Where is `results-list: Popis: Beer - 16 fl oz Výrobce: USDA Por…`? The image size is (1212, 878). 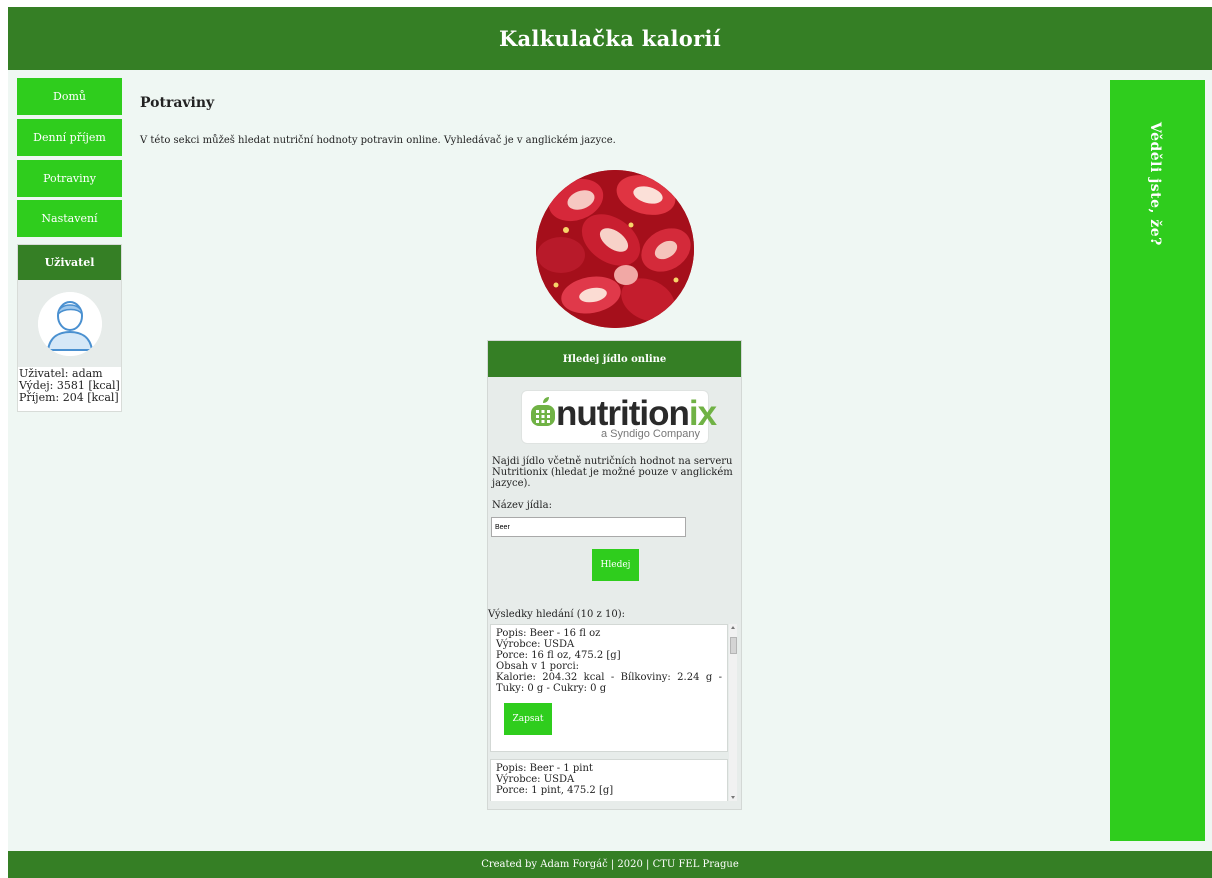
results-list: Popis: Beer - 16 fl oz Výrobce: USDA Por… is located at coordinates (614, 712).